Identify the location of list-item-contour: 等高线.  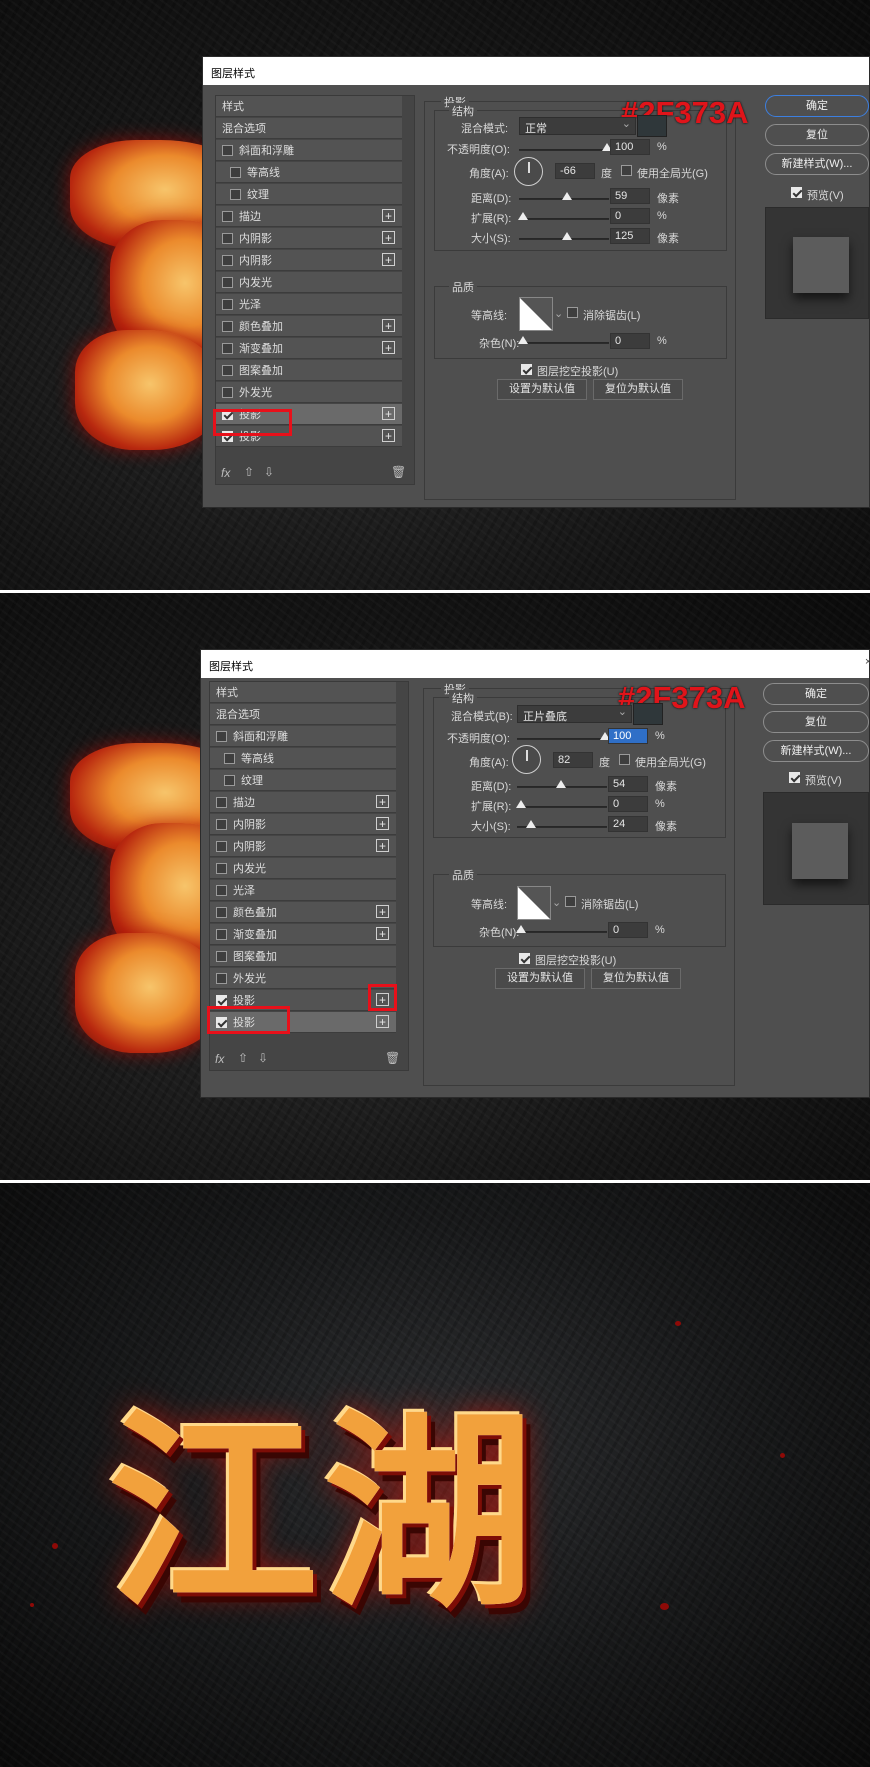
(309, 172).